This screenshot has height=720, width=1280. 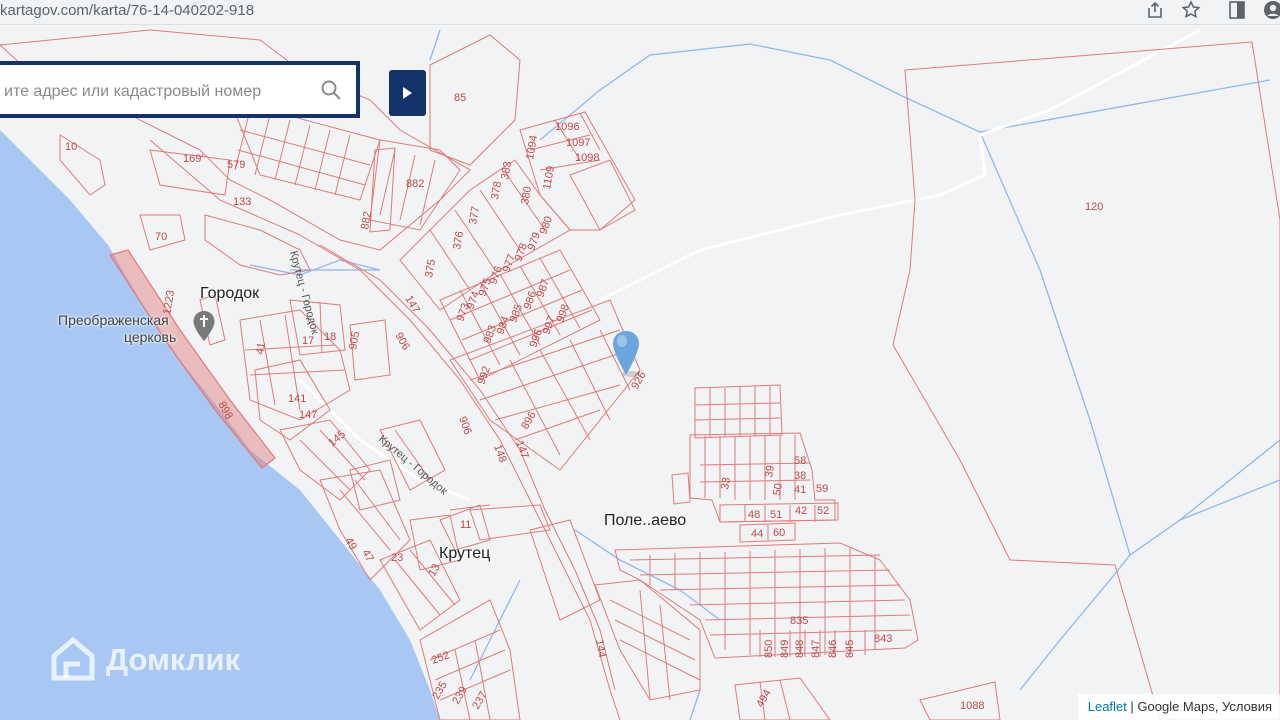 What do you see at coordinates (1107, 706) in the screenshot?
I see `leaflet-link: Leaflet` at bounding box center [1107, 706].